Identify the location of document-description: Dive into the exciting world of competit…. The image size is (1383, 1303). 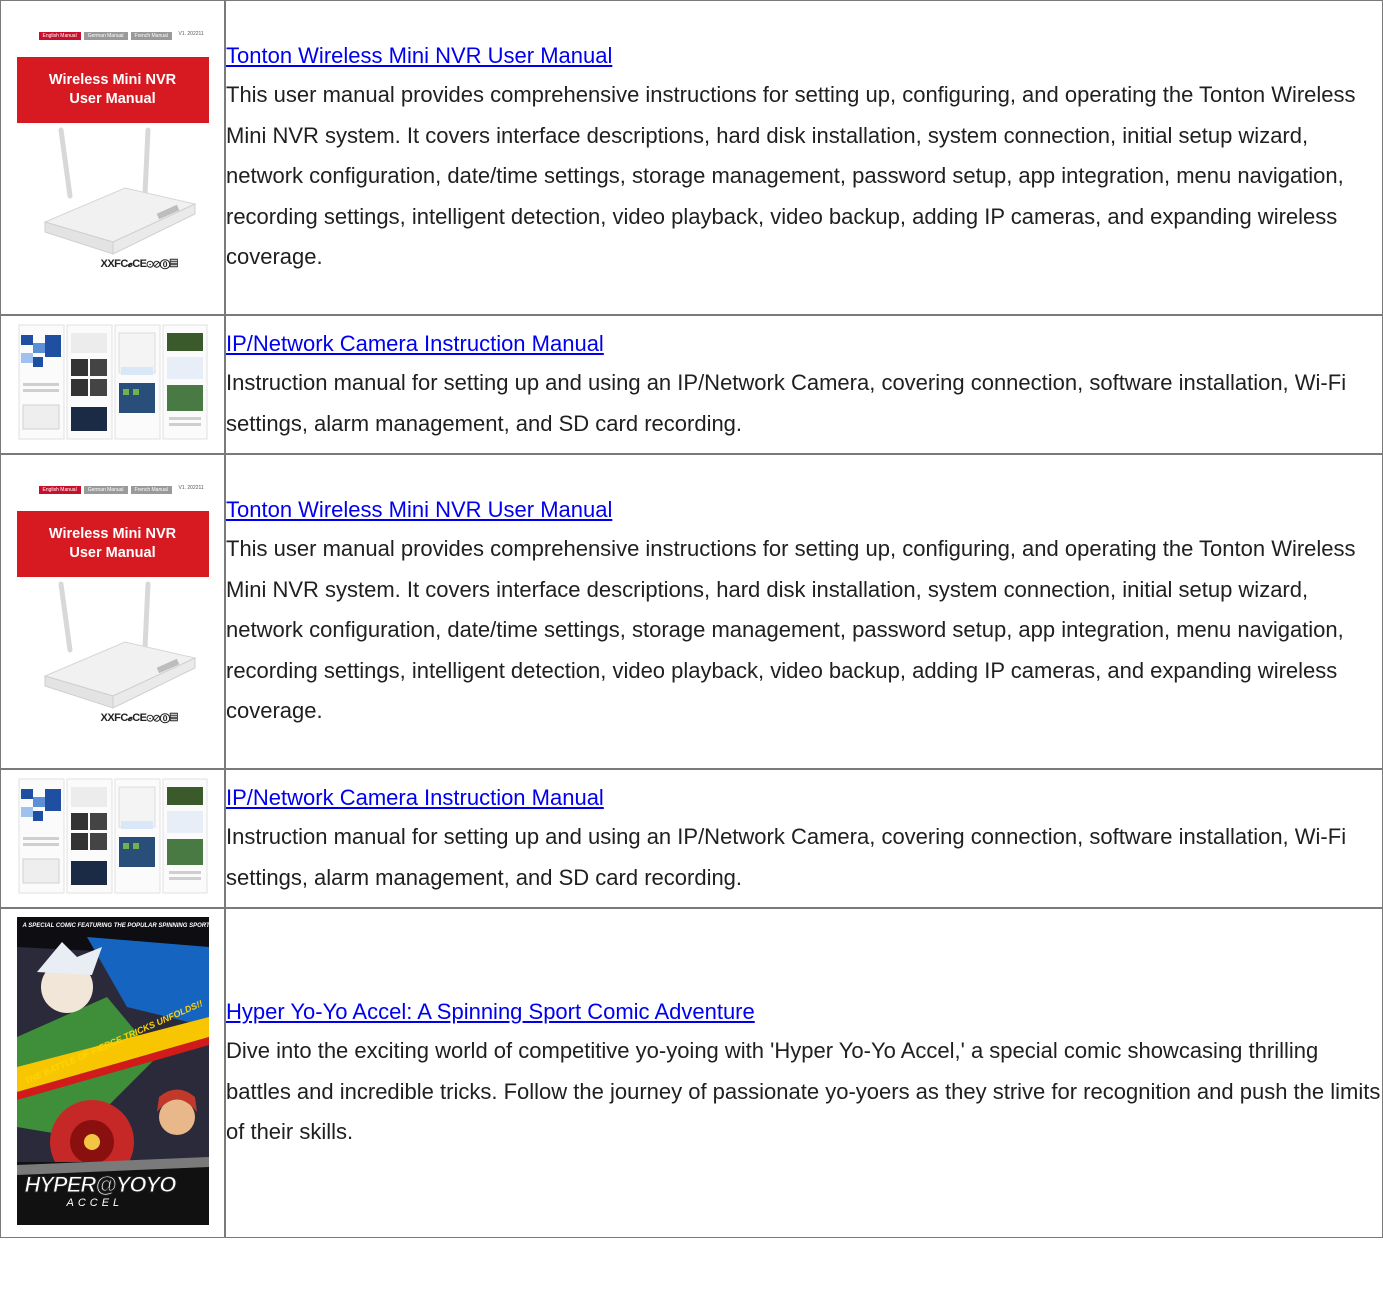
(803, 1091).